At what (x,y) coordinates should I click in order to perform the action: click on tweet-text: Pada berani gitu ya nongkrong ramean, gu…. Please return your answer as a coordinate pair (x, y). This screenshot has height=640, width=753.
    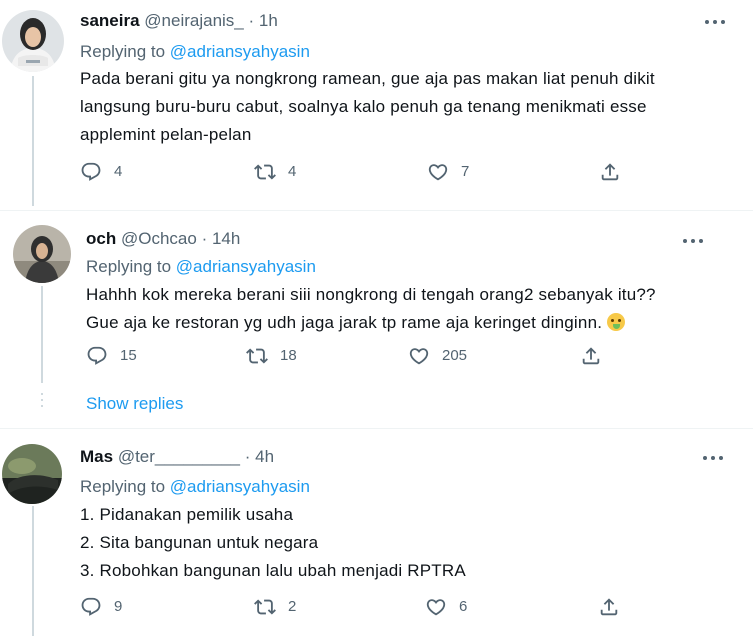
    Looking at the image, I should click on (367, 107).